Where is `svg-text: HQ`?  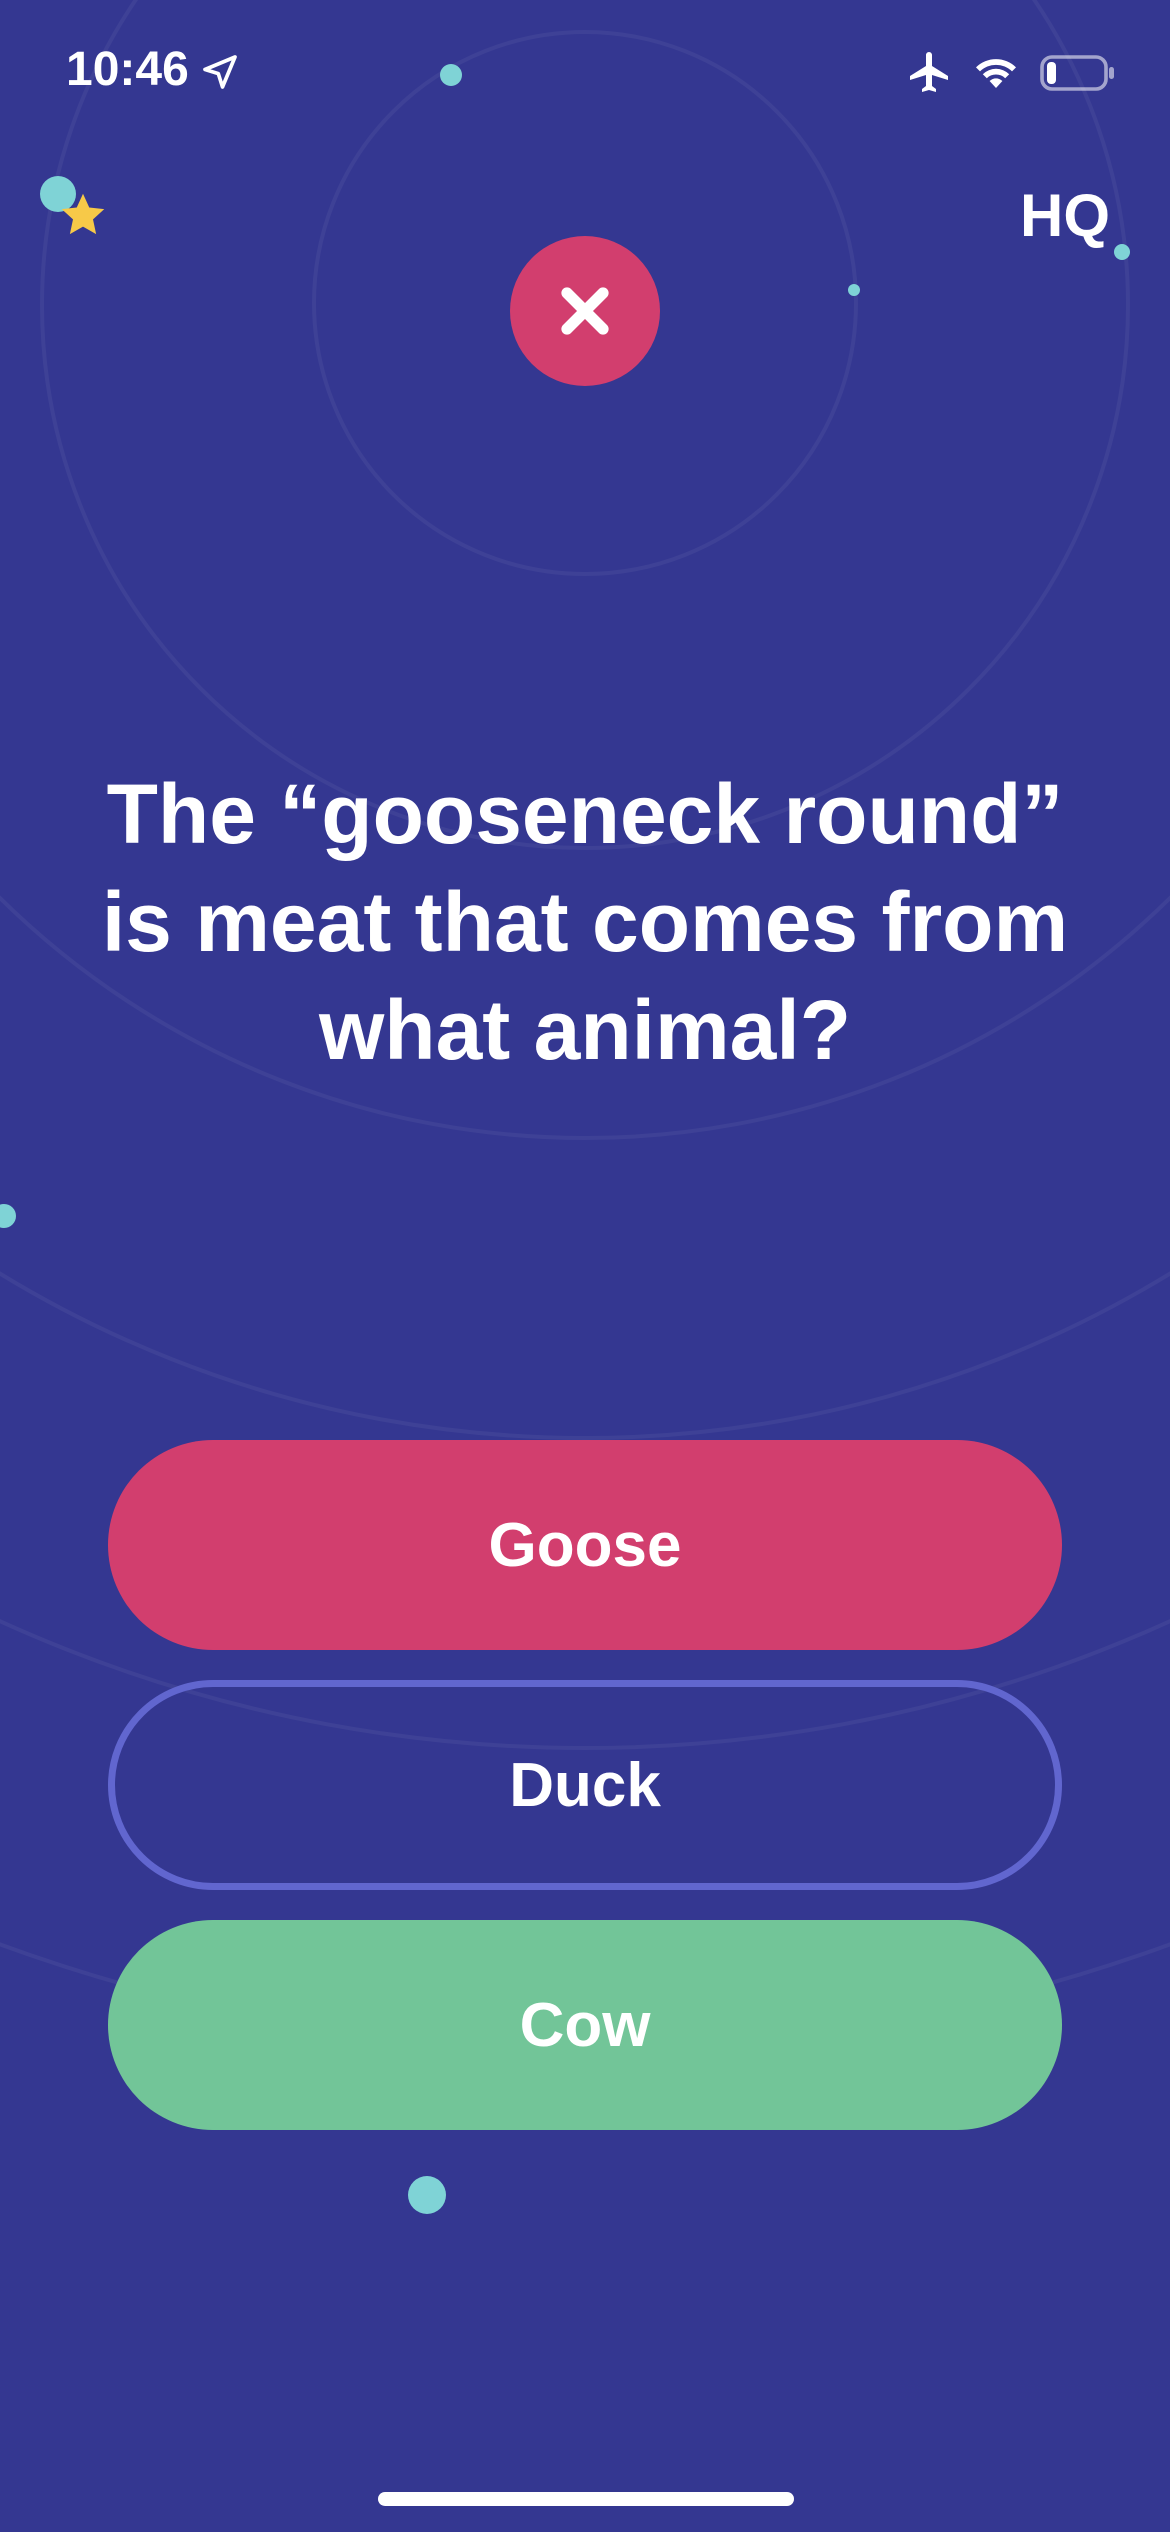
svg-text: HQ is located at coordinates (1065, 215).